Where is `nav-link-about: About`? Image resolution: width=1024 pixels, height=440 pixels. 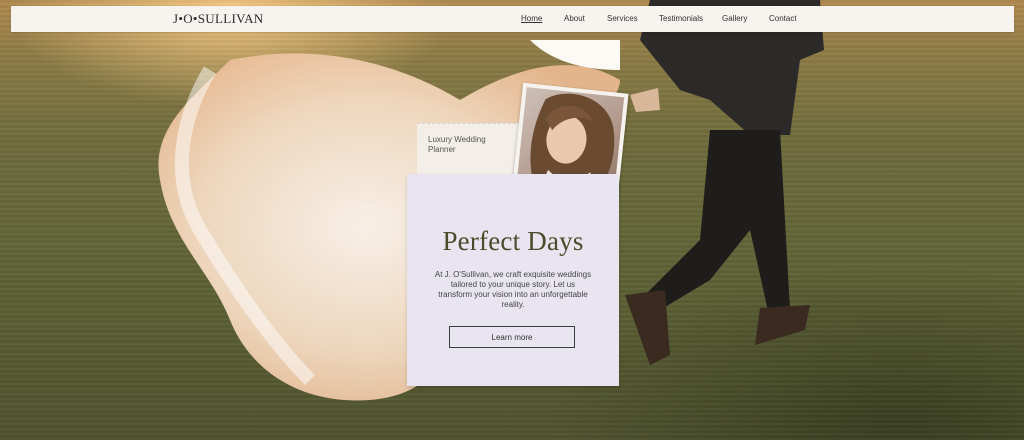
nav-link-about: About is located at coordinates (574, 18).